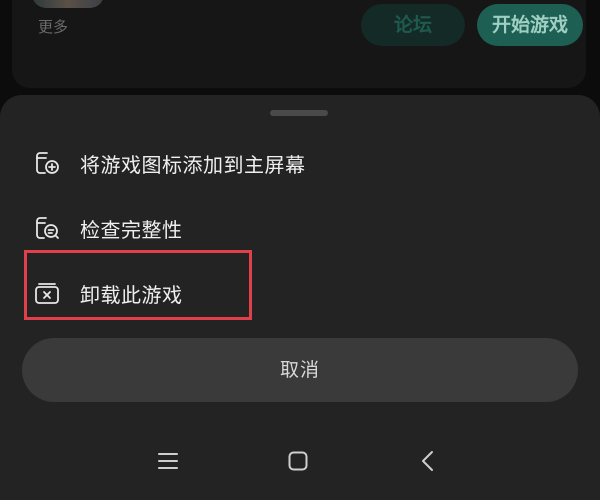  What do you see at coordinates (131, 229) in the screenshot?
I see `menu-item-label: 检查完整性` at bounding box center [131, 229].